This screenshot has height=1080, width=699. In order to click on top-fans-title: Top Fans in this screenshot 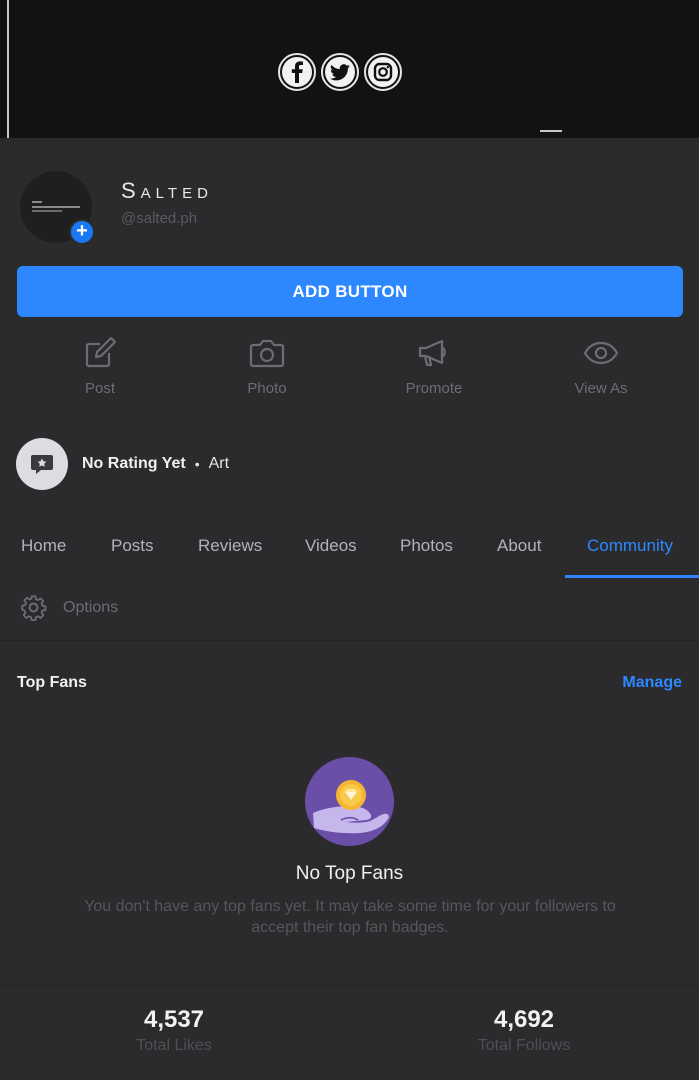, I will do `click(52, 682)`.